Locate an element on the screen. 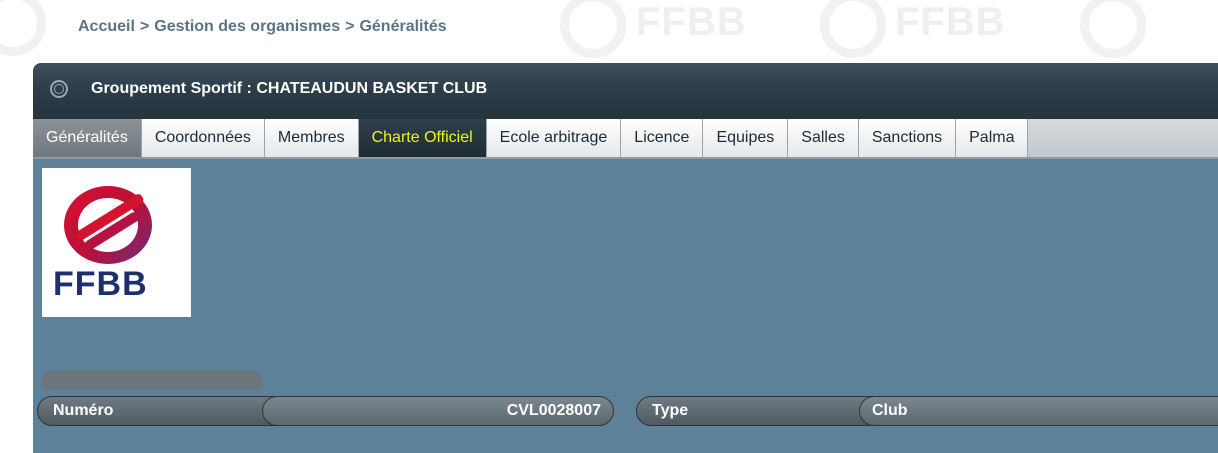 The width and height of the screenshot is (1218, 453). field-numero: Numéro CVL0028007 is located at coordinates (325, 411).